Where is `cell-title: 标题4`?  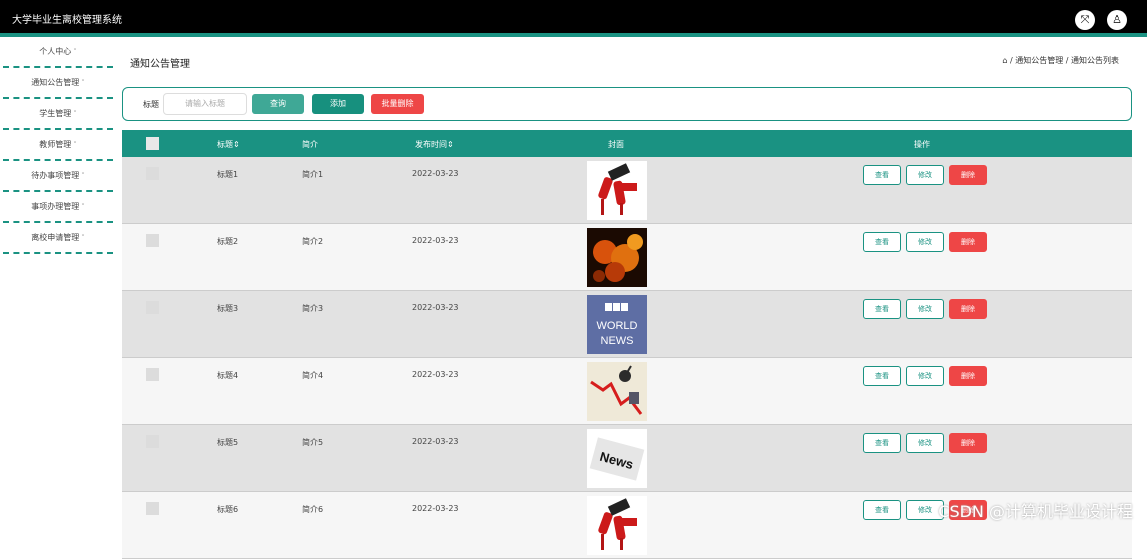
cell-title: 标题4 is located at coordinates (228, 375).